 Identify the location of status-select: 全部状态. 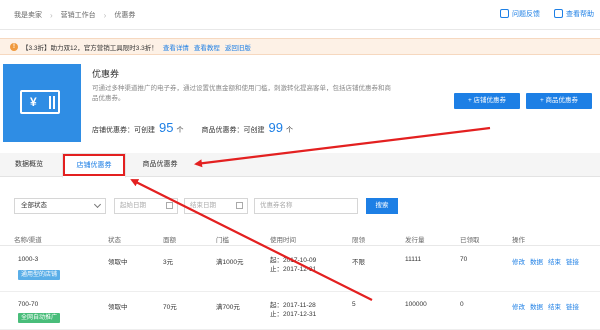
(60, 206).